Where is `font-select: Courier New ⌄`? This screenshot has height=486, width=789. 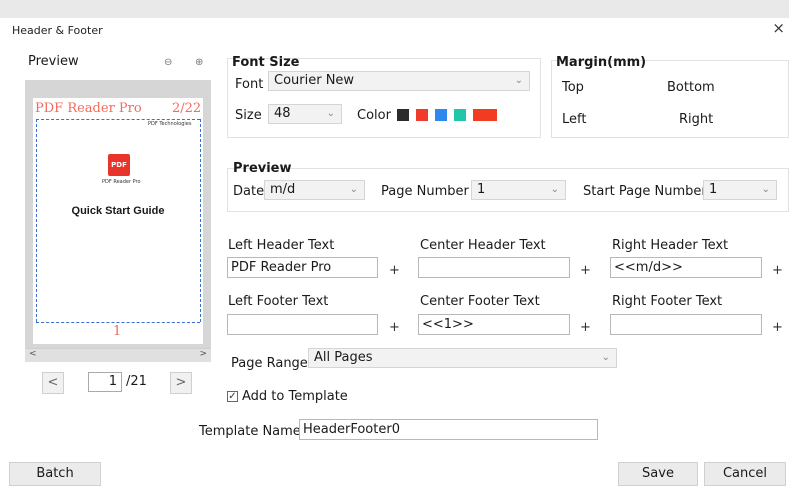 font-select: Courier New ⌄ is located at coordinates (399, 81).